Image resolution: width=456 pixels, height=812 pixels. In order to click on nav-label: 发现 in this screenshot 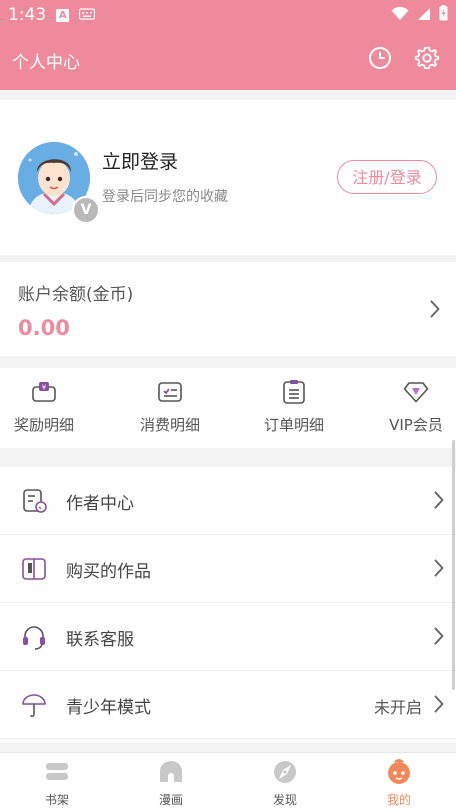, I will do `click(284, 800)`.